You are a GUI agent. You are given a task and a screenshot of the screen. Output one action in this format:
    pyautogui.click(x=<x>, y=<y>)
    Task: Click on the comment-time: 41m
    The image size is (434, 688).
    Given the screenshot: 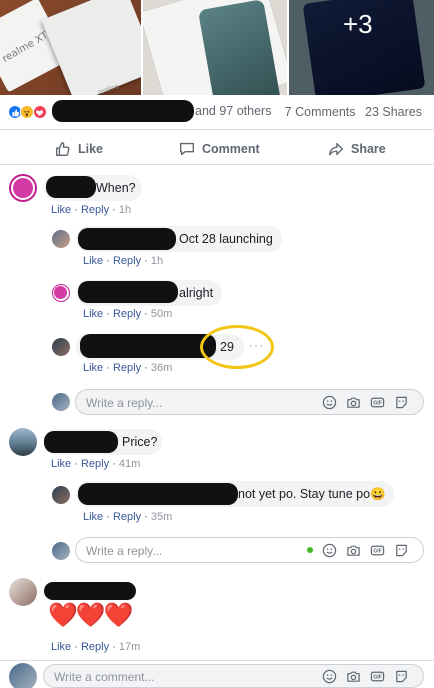 What is the action you would take?
    pyautogui.click(x=129, y=464)
    